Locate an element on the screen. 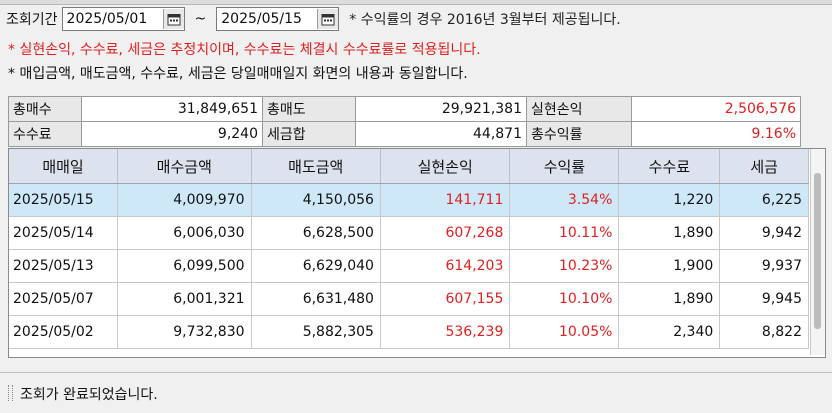 Image resolution: width=832 pixels, height=413 pixels. return-rate-notice: * 수익률의 경우 2016년 3월부터 제공됩니다. is located at coordinates (485, 20).